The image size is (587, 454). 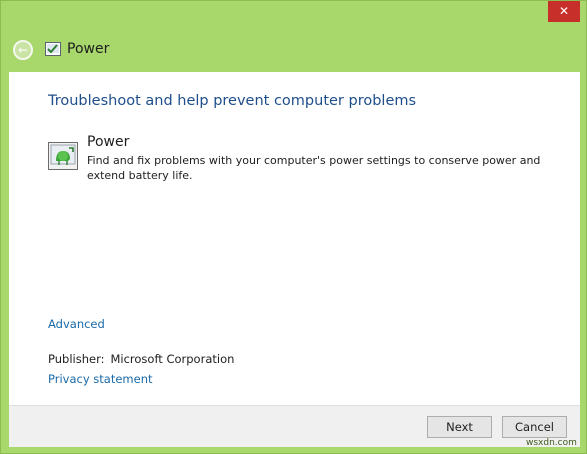 What do you see at coordinates (76, 359) in the screenshot?
I see `publisher-label: Publisher:` at bounding box center [76, 359].